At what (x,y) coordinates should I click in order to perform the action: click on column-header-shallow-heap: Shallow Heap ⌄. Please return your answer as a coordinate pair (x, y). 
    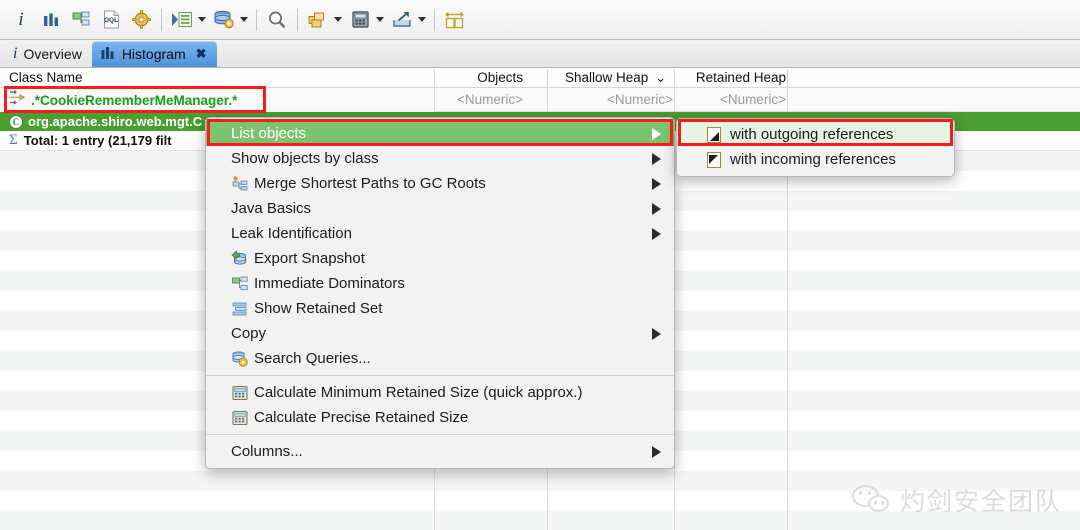
    Looking at the image, I should click on (615, 78).